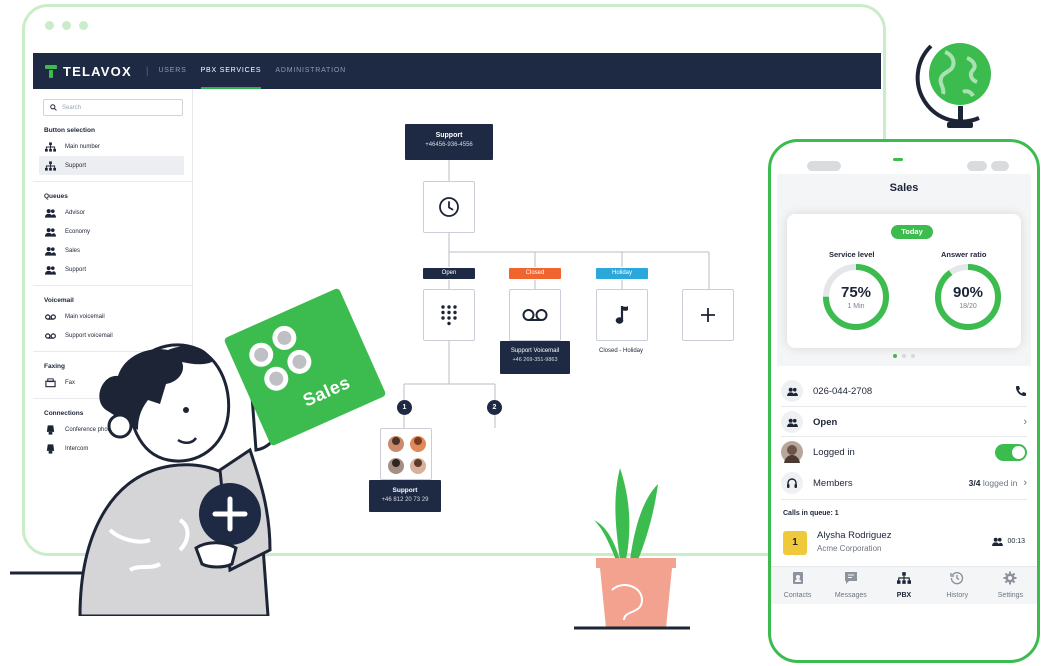  Describe the element at coordinates (449, 273) in the screenshot. I see `tag-open: Open` at that location.